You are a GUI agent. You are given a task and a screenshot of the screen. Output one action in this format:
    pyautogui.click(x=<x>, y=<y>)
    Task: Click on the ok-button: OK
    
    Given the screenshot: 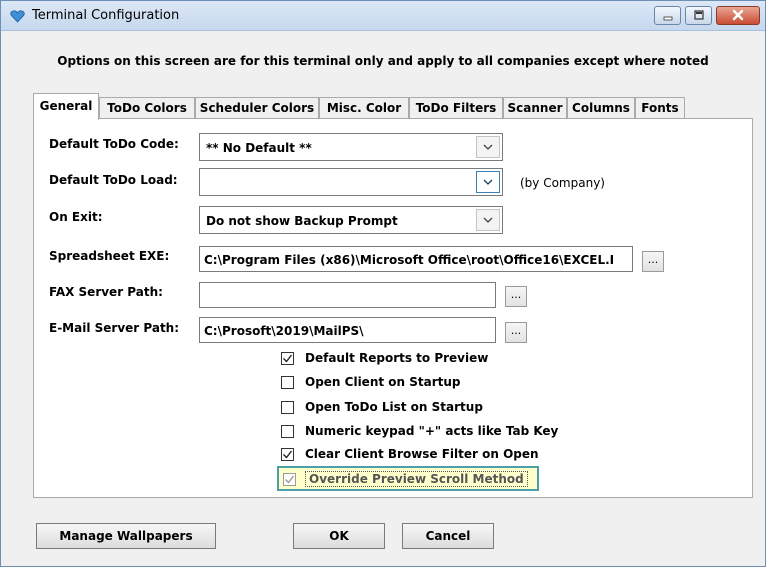 What is the action you would take?
    pyautogui.click(x=339, y=536)
    